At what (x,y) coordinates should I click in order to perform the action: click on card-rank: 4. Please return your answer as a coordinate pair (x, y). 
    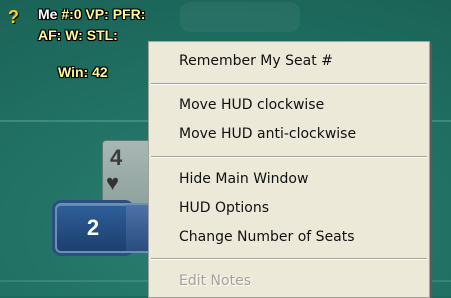
    Looking at the image, I should click on (116, 157).